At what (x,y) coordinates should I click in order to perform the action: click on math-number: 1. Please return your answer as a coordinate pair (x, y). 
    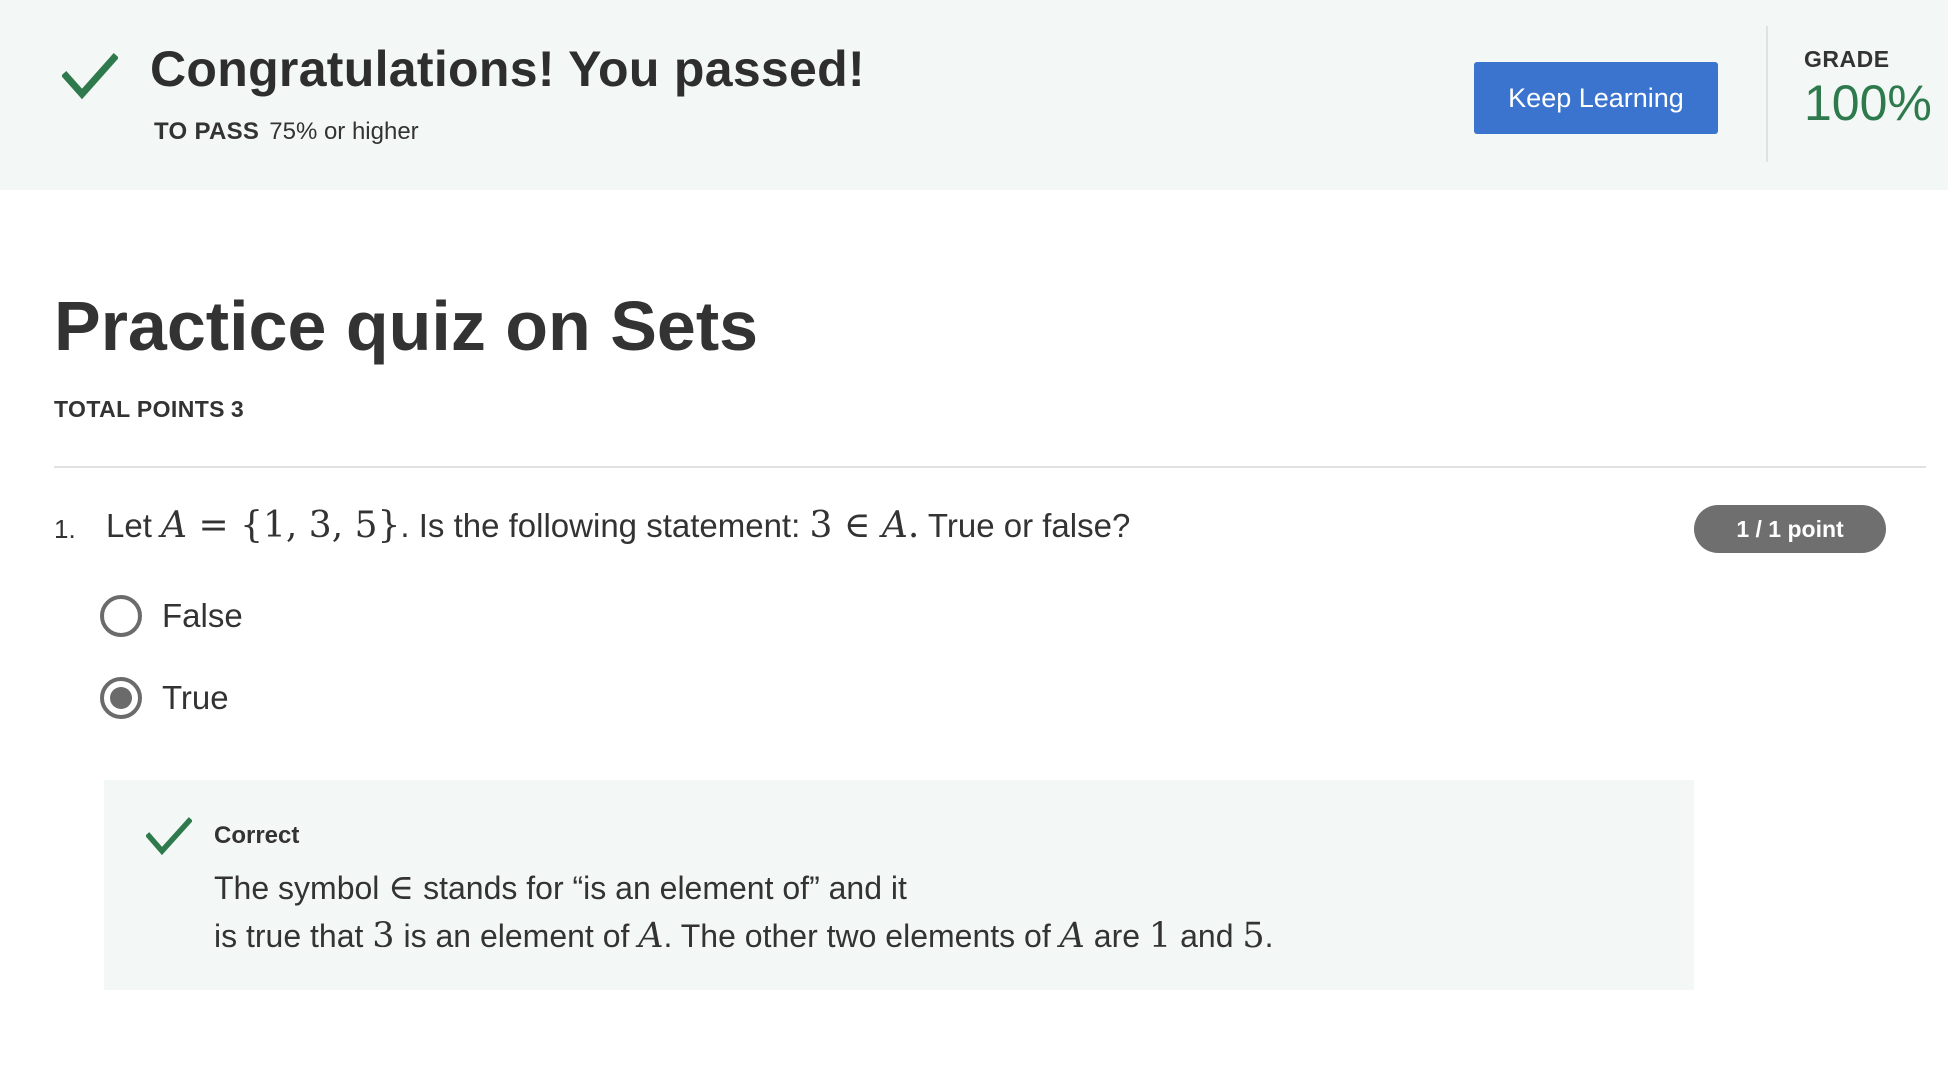
    Looking at the image, I should click on (1160, 936).